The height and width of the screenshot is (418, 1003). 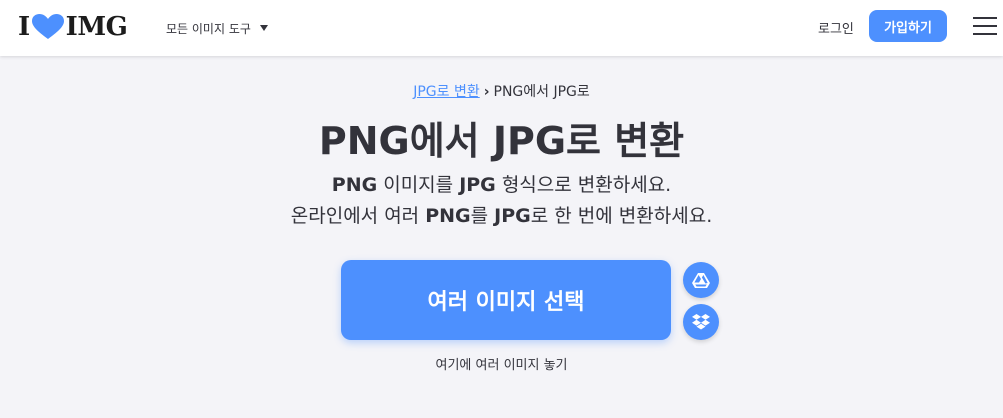 I want to click on breadcrumb-parent-link: JPG로 변환, so click(x=446, y=92).